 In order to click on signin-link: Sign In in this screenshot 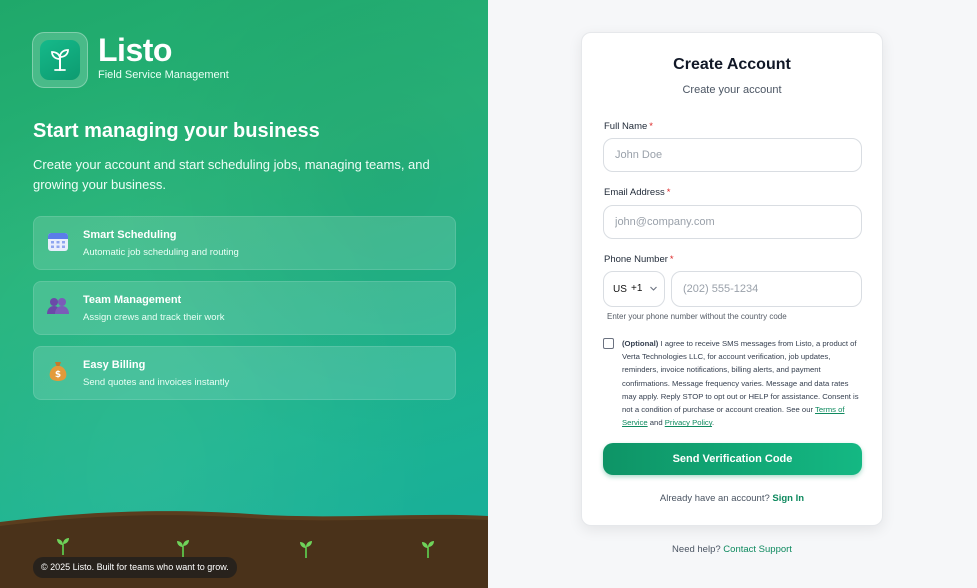, I will do `click(788, 498)`.